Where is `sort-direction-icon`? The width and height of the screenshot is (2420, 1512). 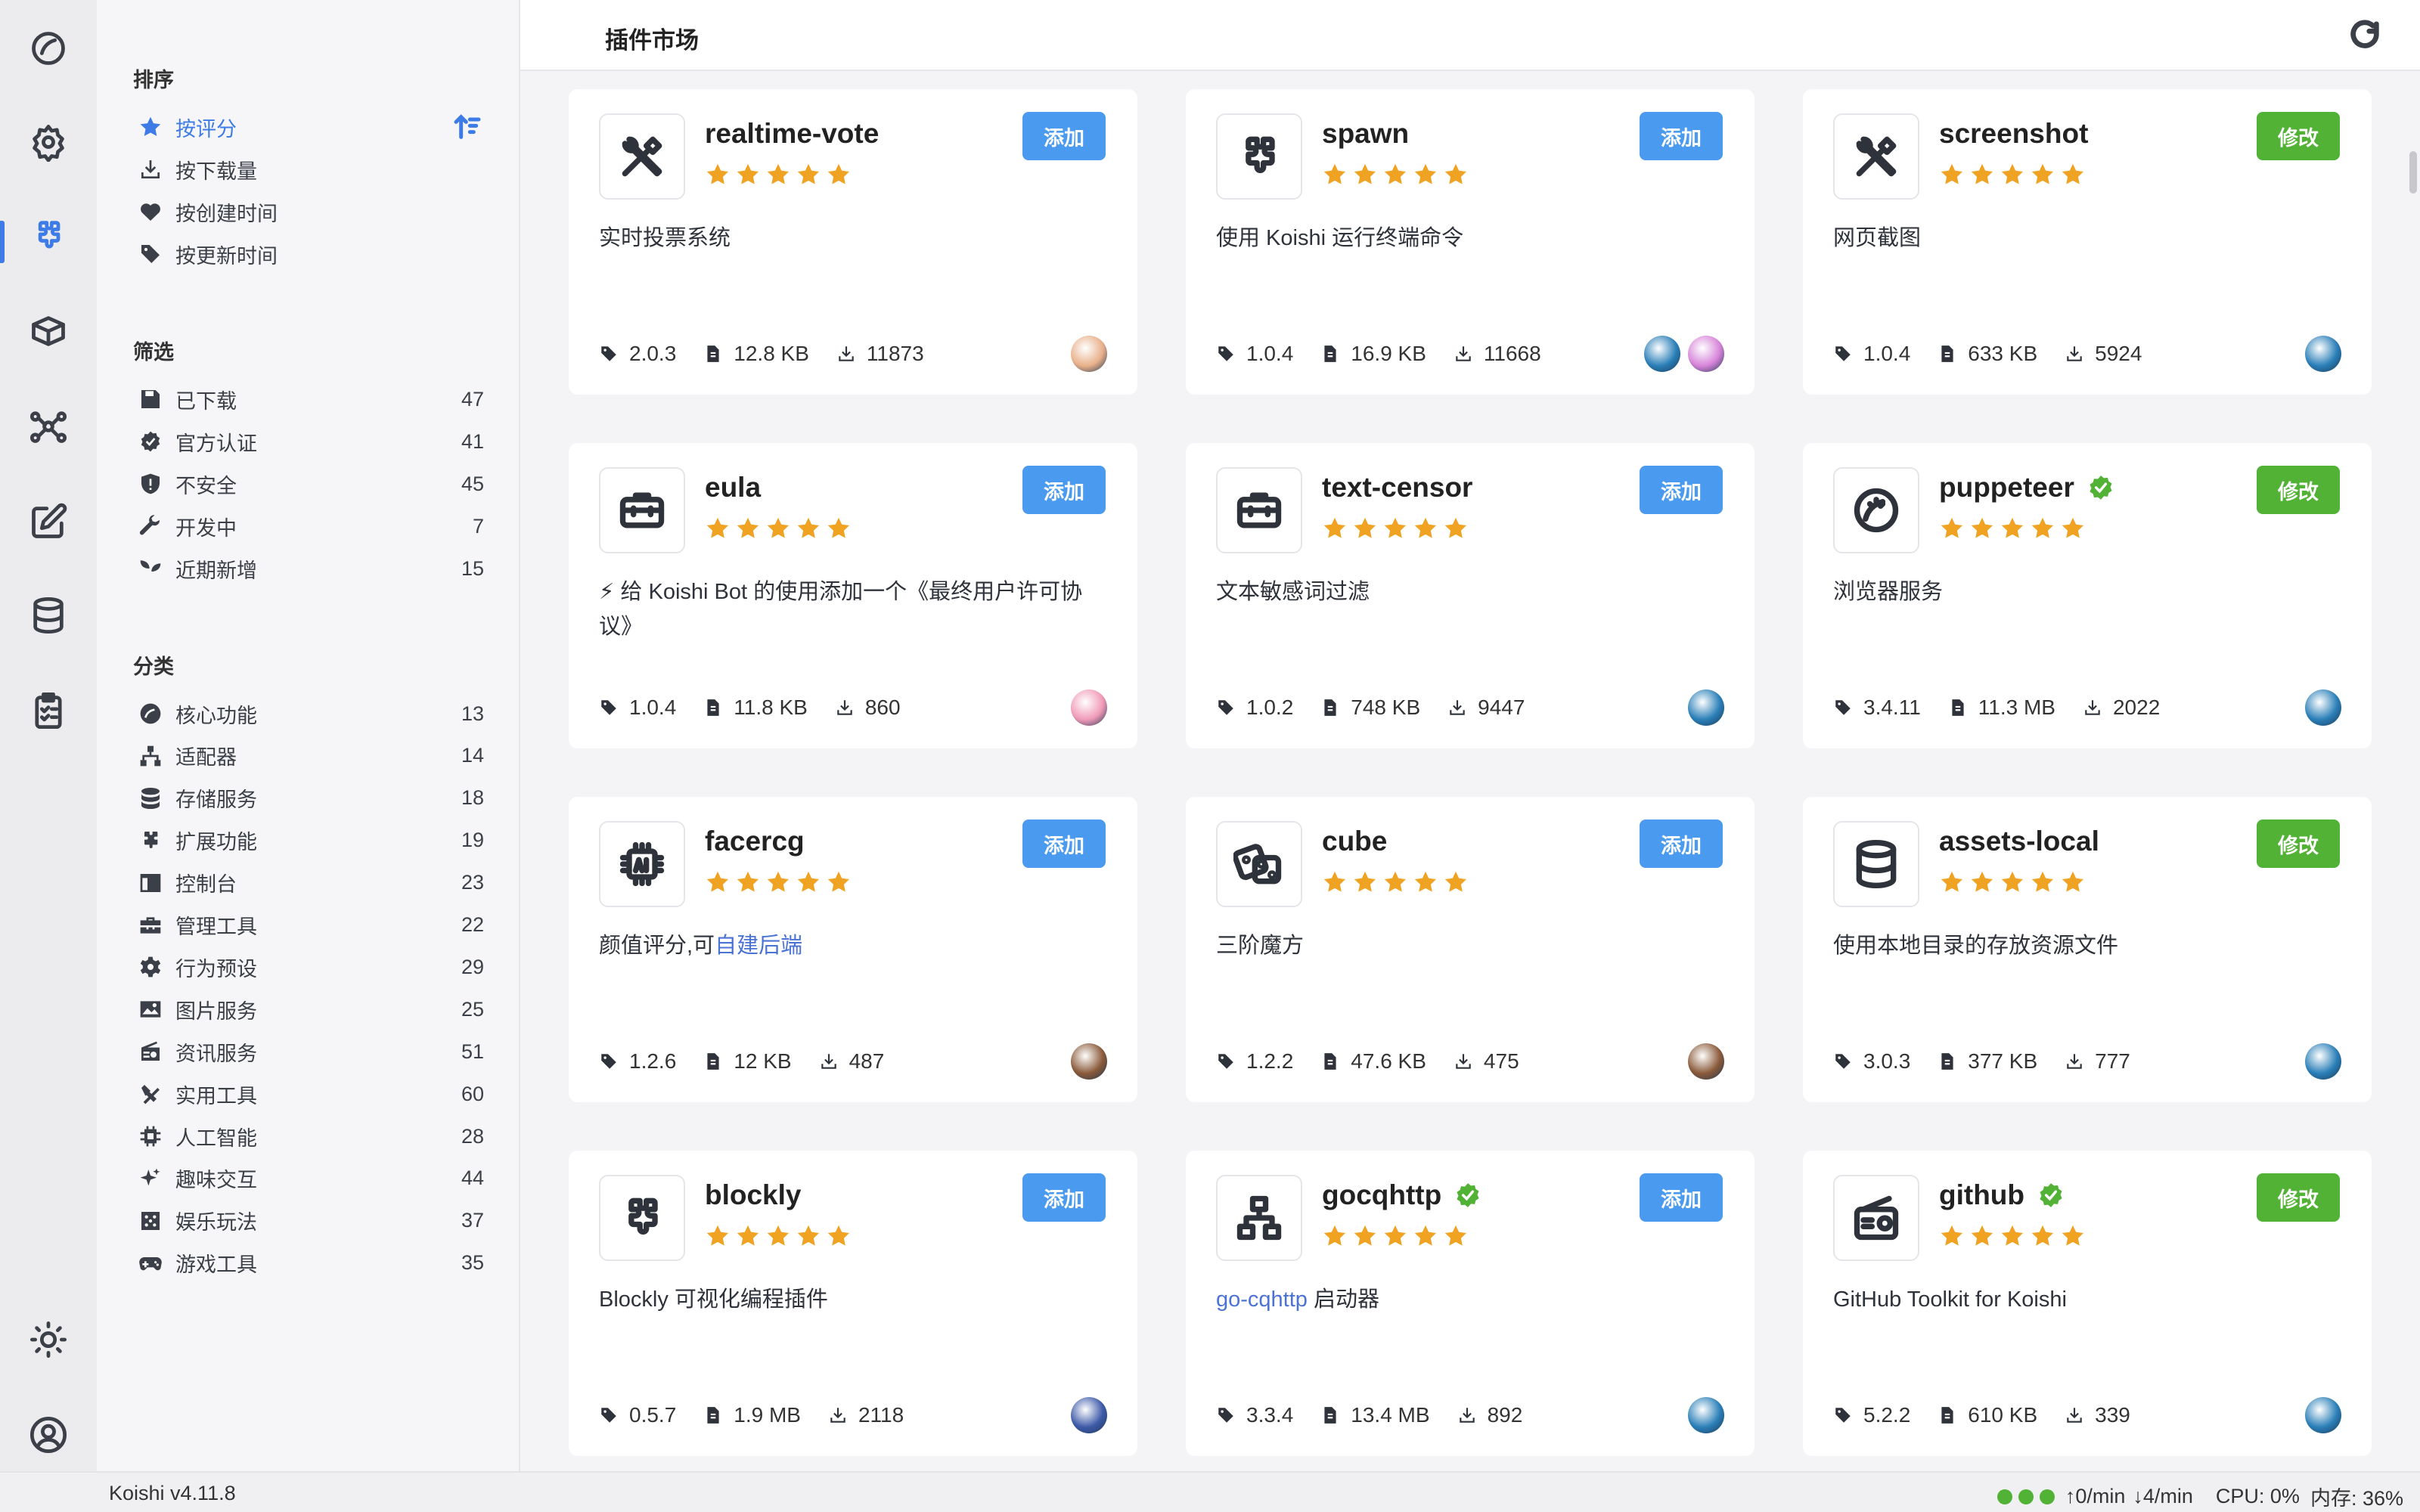
sort-direction-icon is located at coordinates (467, 127).